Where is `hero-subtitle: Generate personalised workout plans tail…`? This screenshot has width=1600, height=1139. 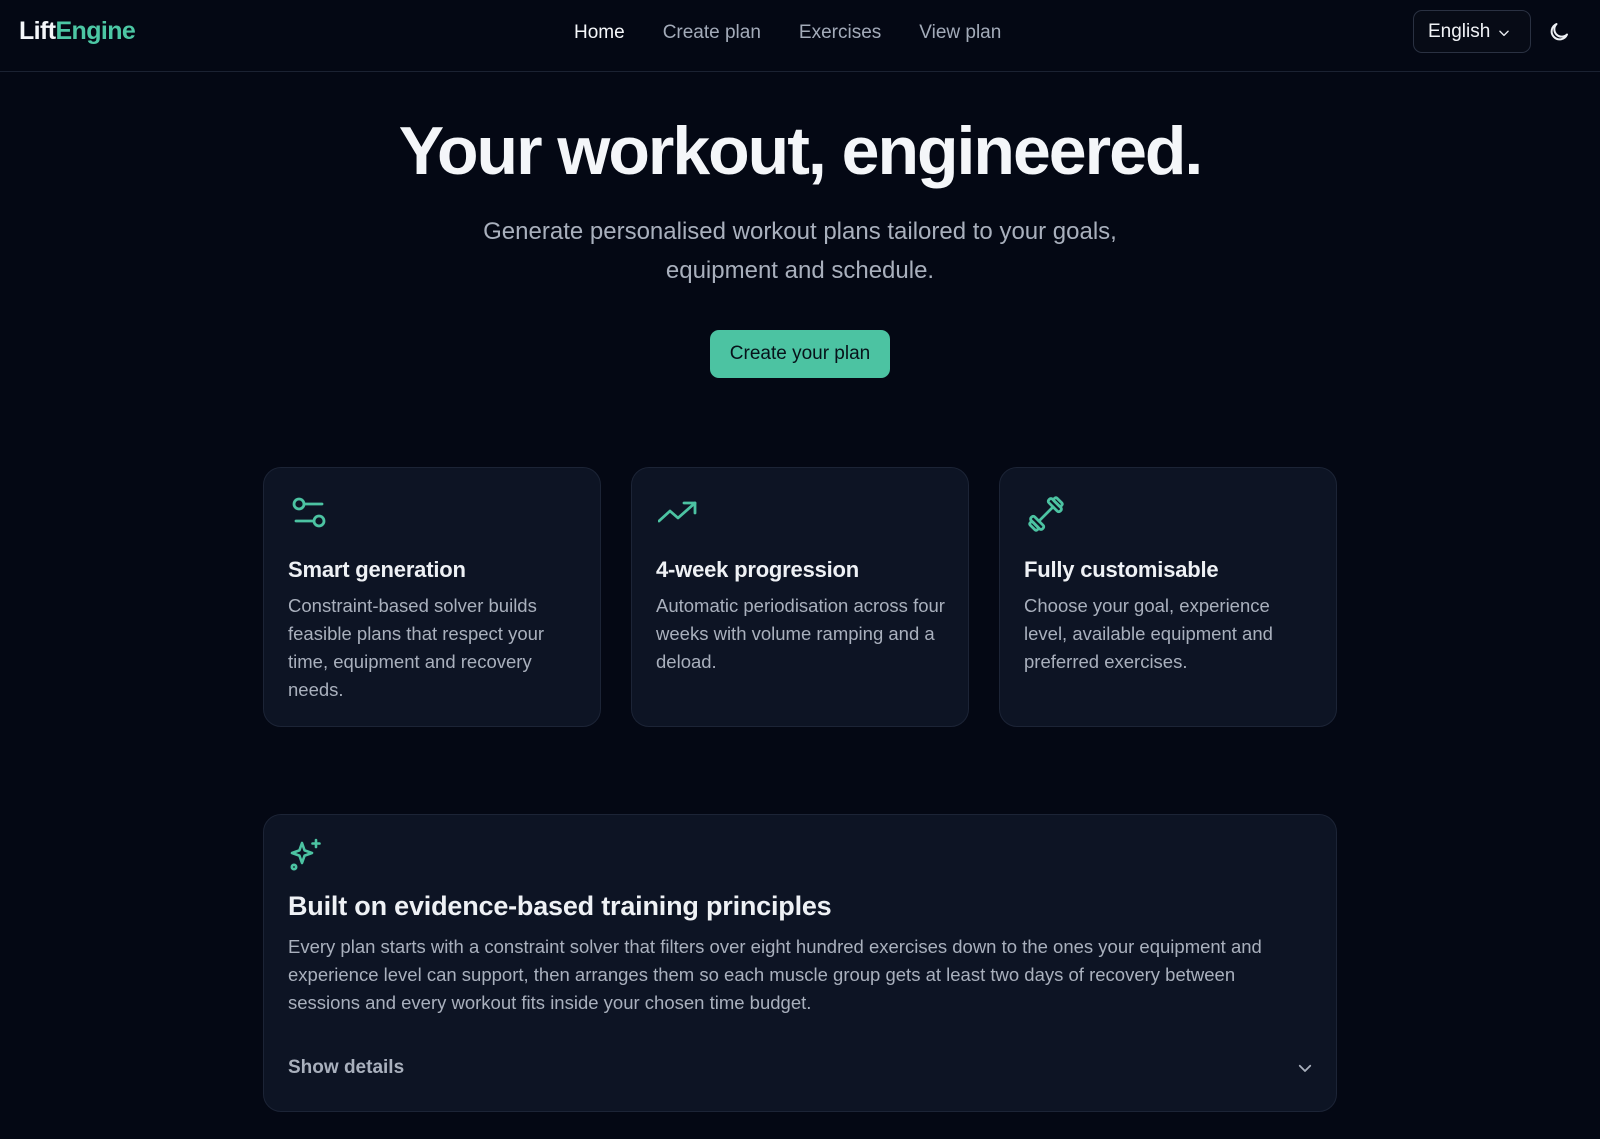 hero-subtitle: Generate personalised workout plans tail… is located at coordinates (800, 251).